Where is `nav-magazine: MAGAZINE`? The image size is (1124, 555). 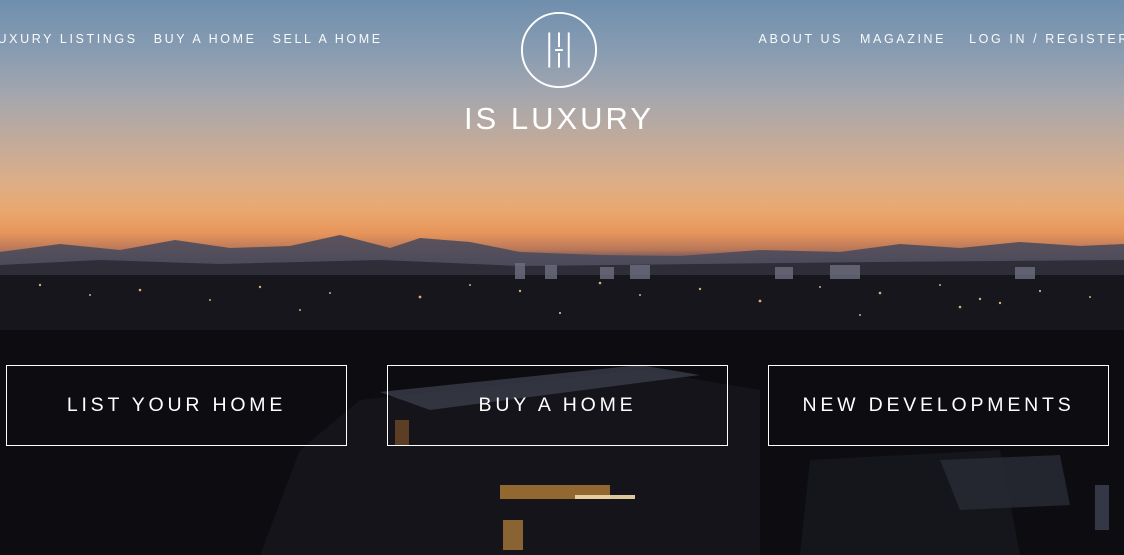
nav-magazine: MAGAZINE is located at coordinates (903, 39).